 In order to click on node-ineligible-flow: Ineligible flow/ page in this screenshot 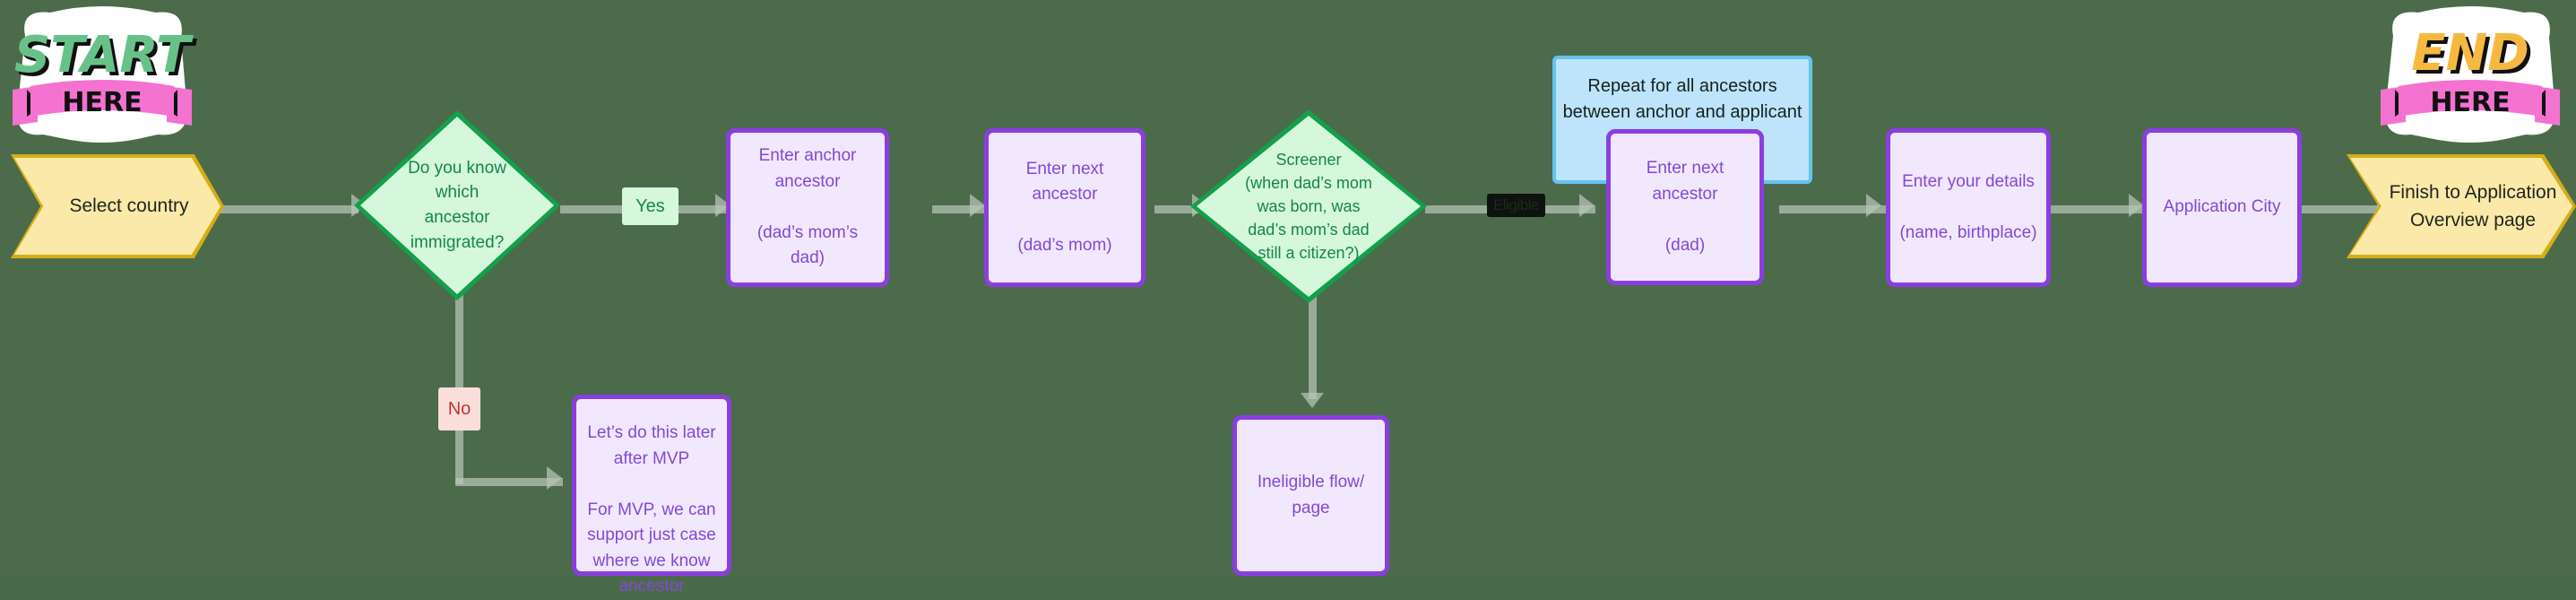, I will do `click(1310, 495)`.